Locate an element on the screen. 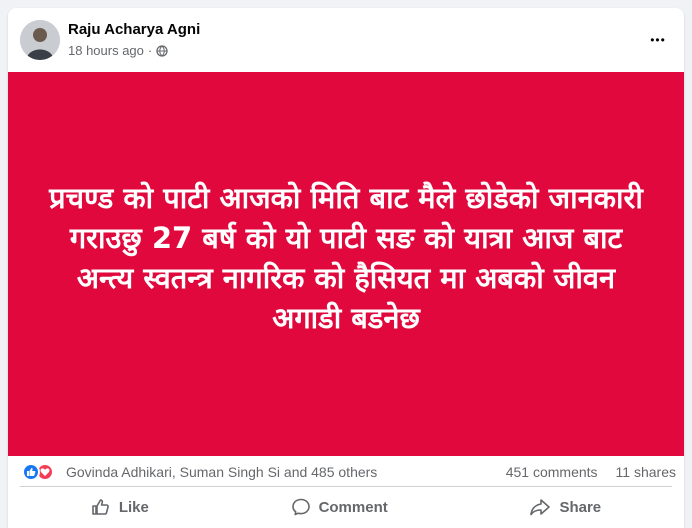  shares-count: 11 shares is located at coordinates (646, 472).